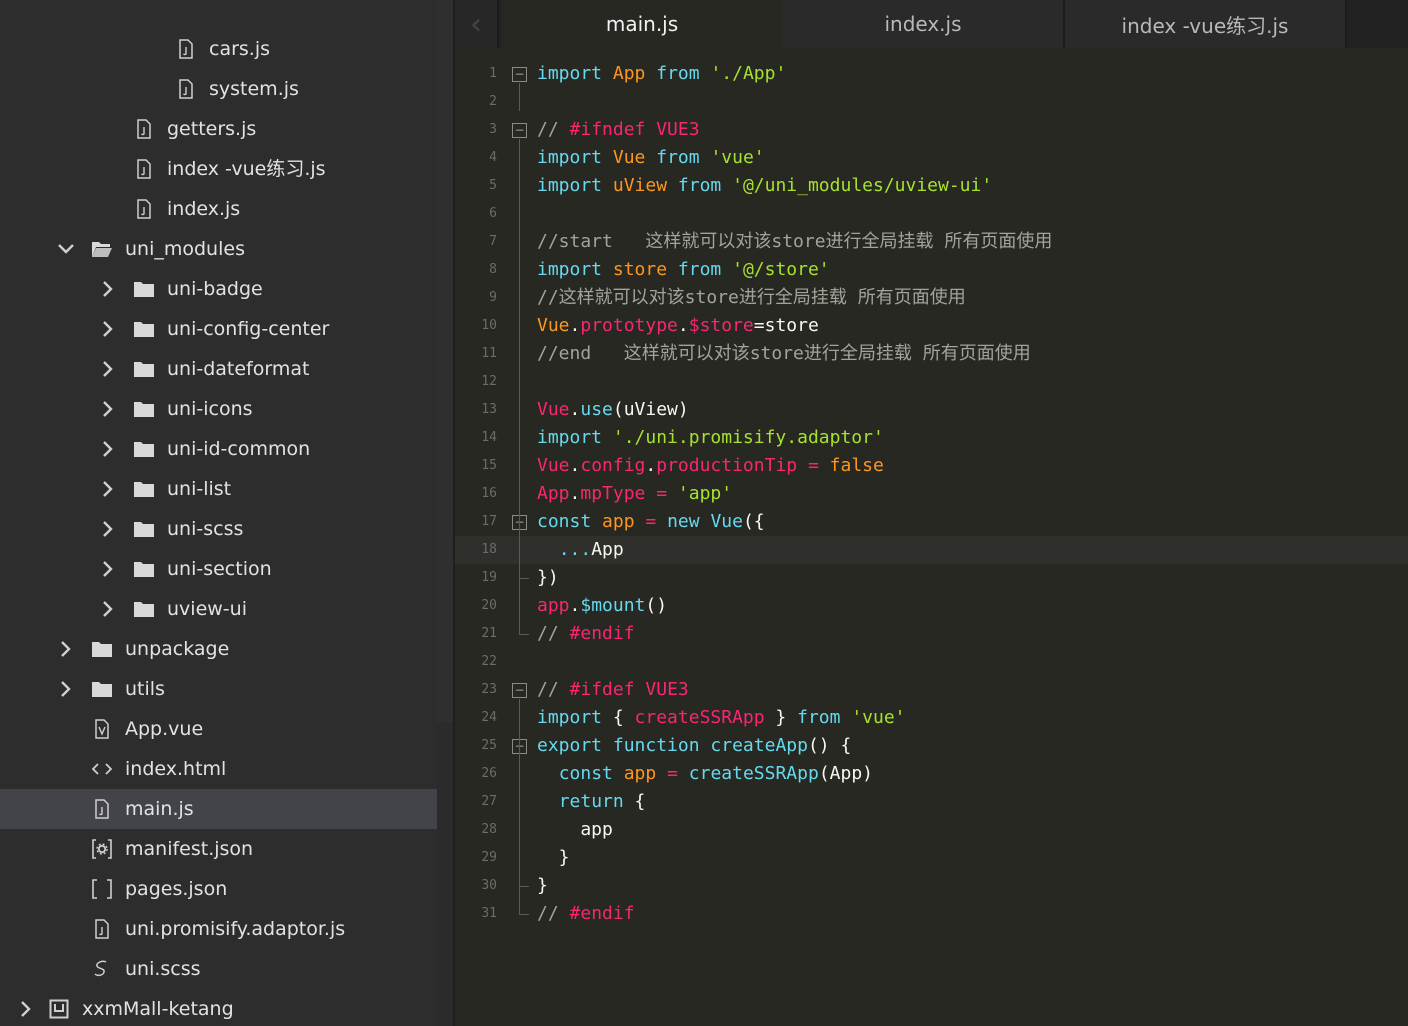 The height and width of the screenshot is (1026, 1408). What do you see at coordinates (575, 465) in the screenshot?
I see `code-token: .` at bounding box center [575, 465].